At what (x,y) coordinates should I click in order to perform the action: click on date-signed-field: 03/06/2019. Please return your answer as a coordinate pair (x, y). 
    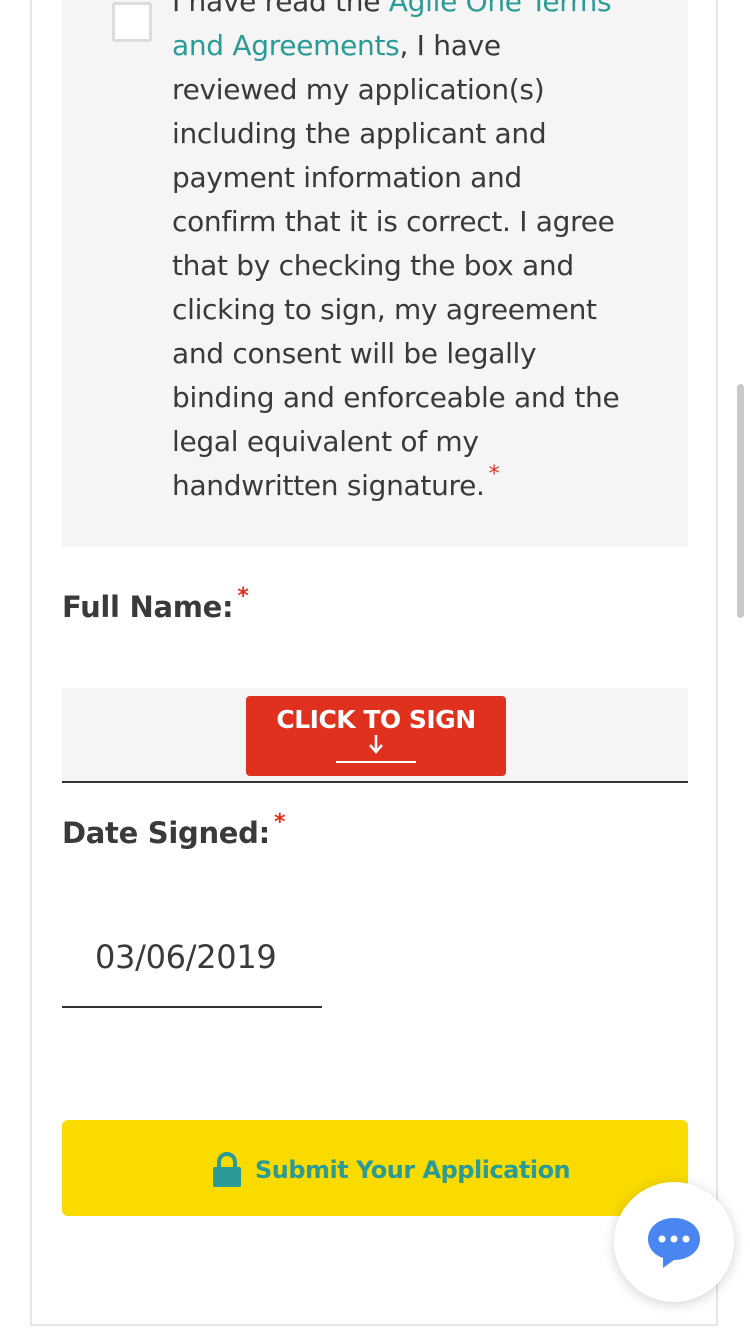
    Looking at the image, I should click on (192, 964).